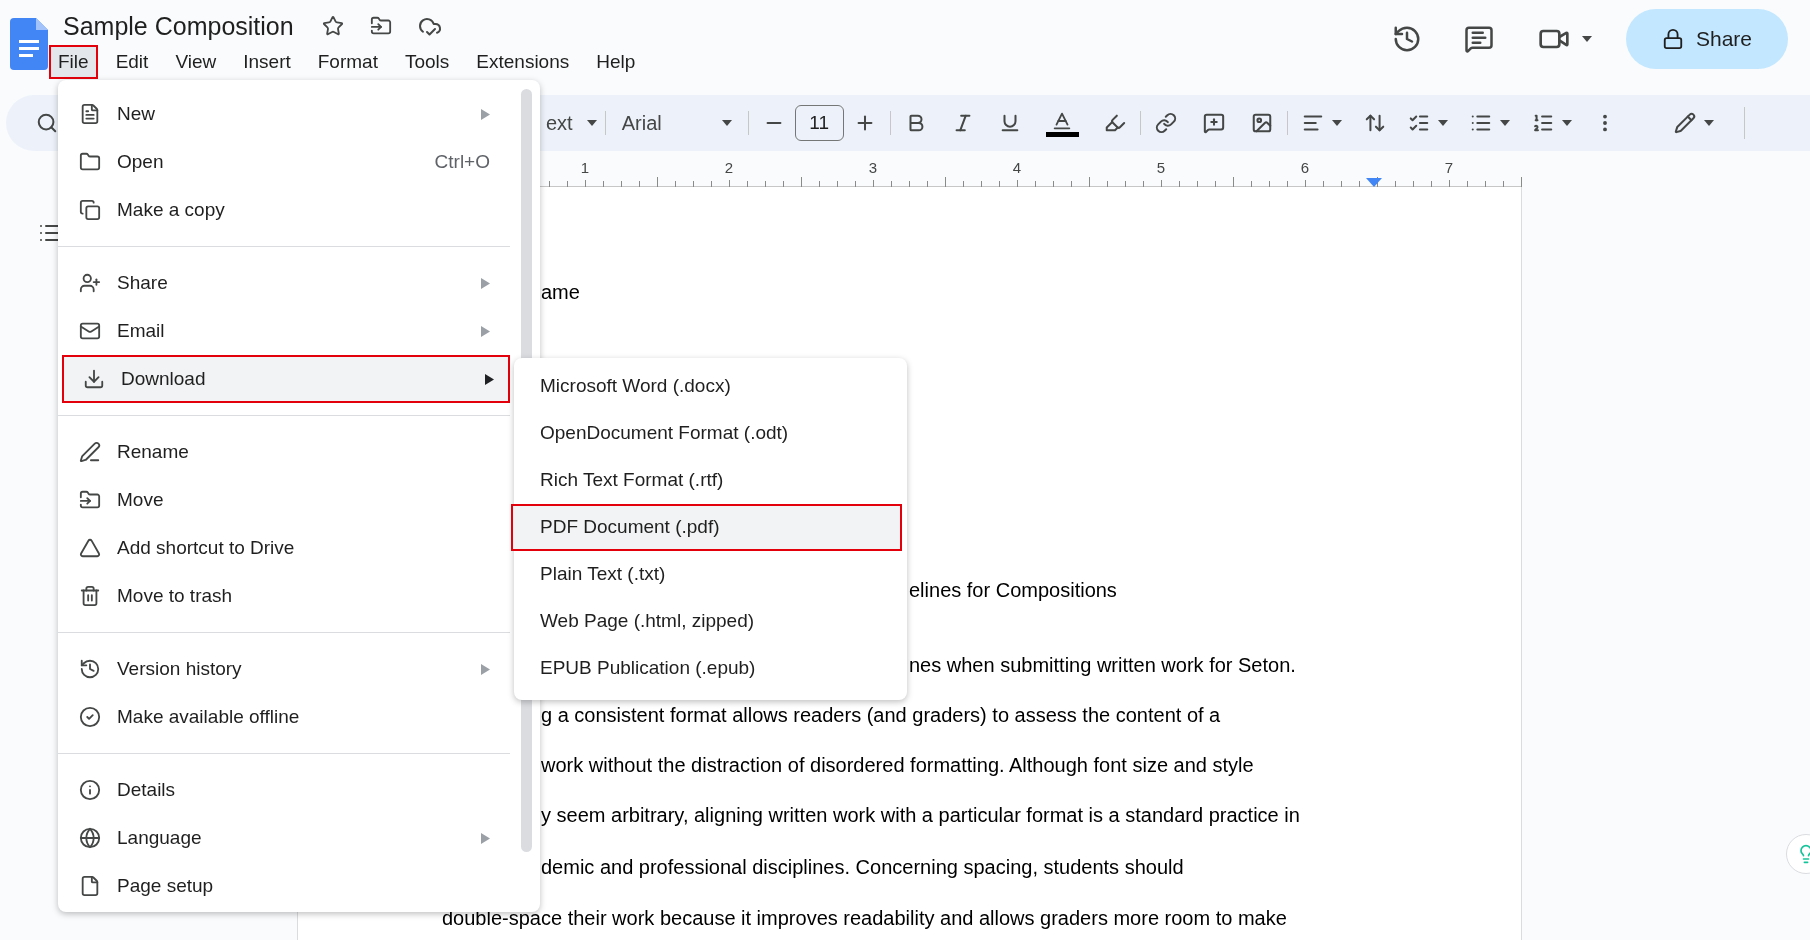 This screenshot has height=940, width=1810. What do you see at coordinates (286, 379) in the screenshot?
I see `file-menu-item: Download` at bounding box center [286, 379].